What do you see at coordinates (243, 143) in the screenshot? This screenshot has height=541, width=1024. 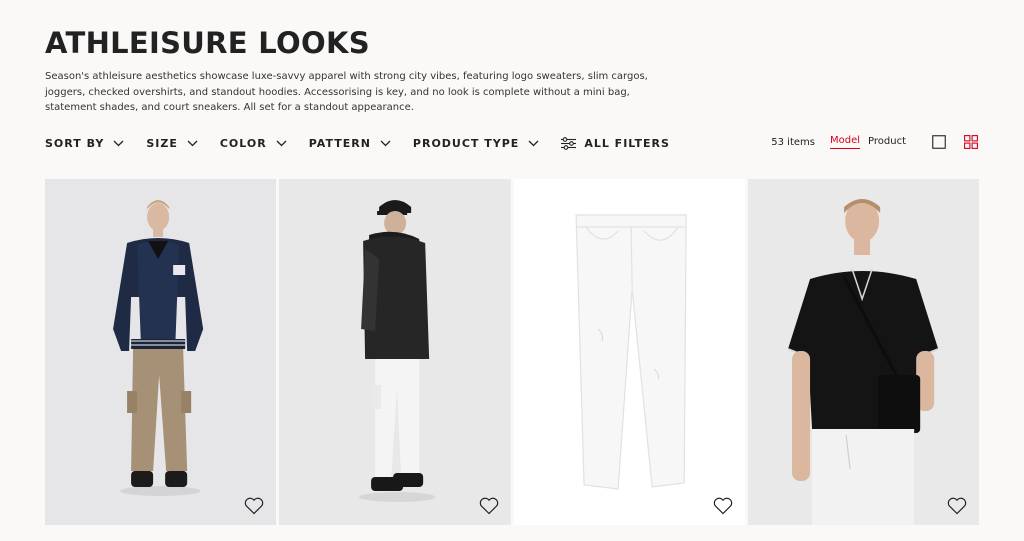 I see `color-label: COLOR` at bounding box center [243, 143].